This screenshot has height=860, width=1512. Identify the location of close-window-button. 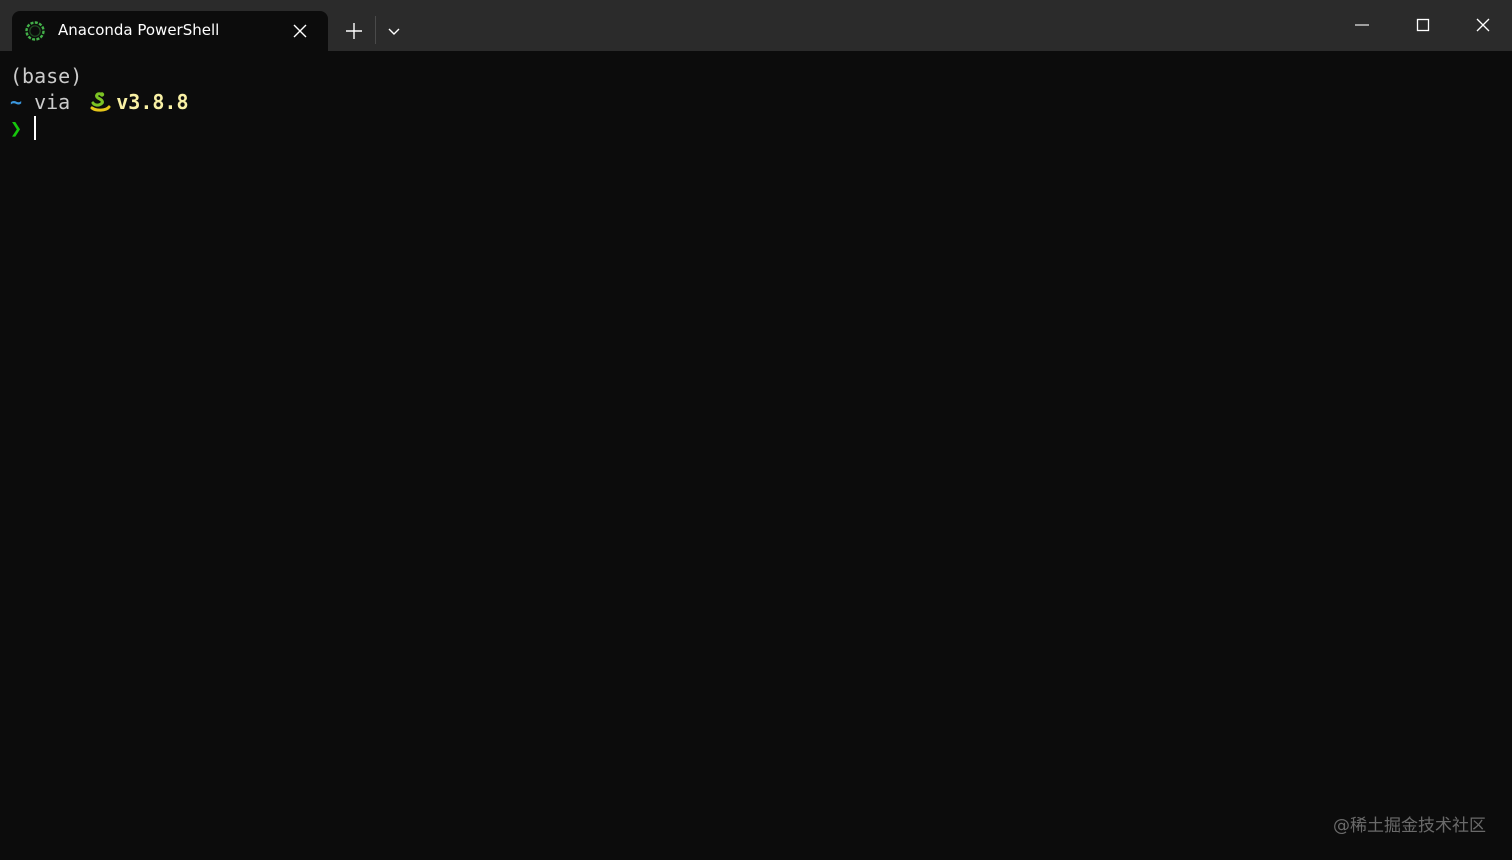
(1482, 25).